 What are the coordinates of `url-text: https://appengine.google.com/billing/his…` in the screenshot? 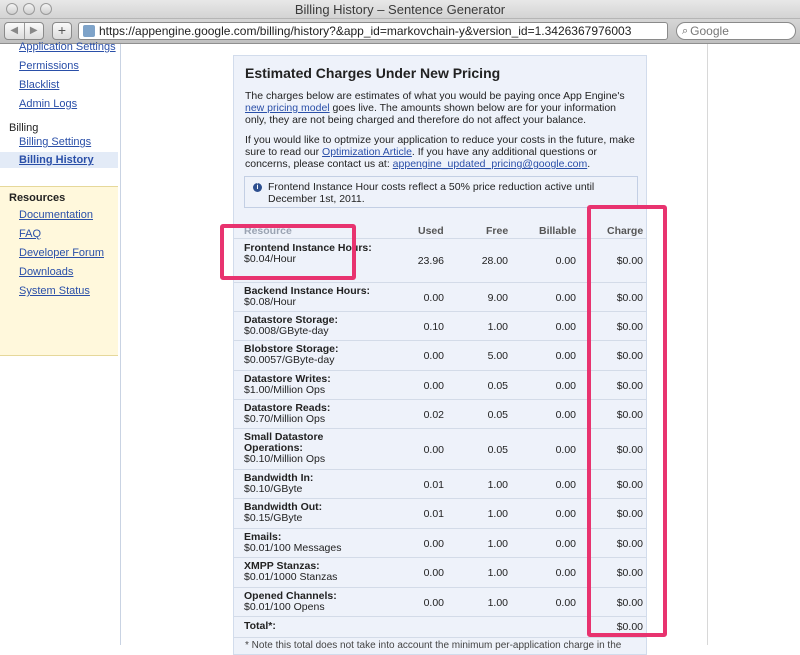 It's located at (365, 31).